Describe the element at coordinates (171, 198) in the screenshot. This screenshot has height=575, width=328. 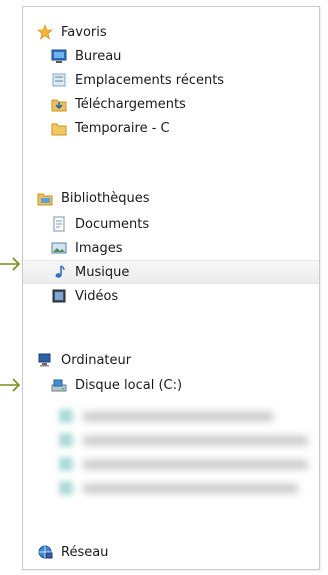
I see `libraries-group-header: Bibliothèques` at that location.